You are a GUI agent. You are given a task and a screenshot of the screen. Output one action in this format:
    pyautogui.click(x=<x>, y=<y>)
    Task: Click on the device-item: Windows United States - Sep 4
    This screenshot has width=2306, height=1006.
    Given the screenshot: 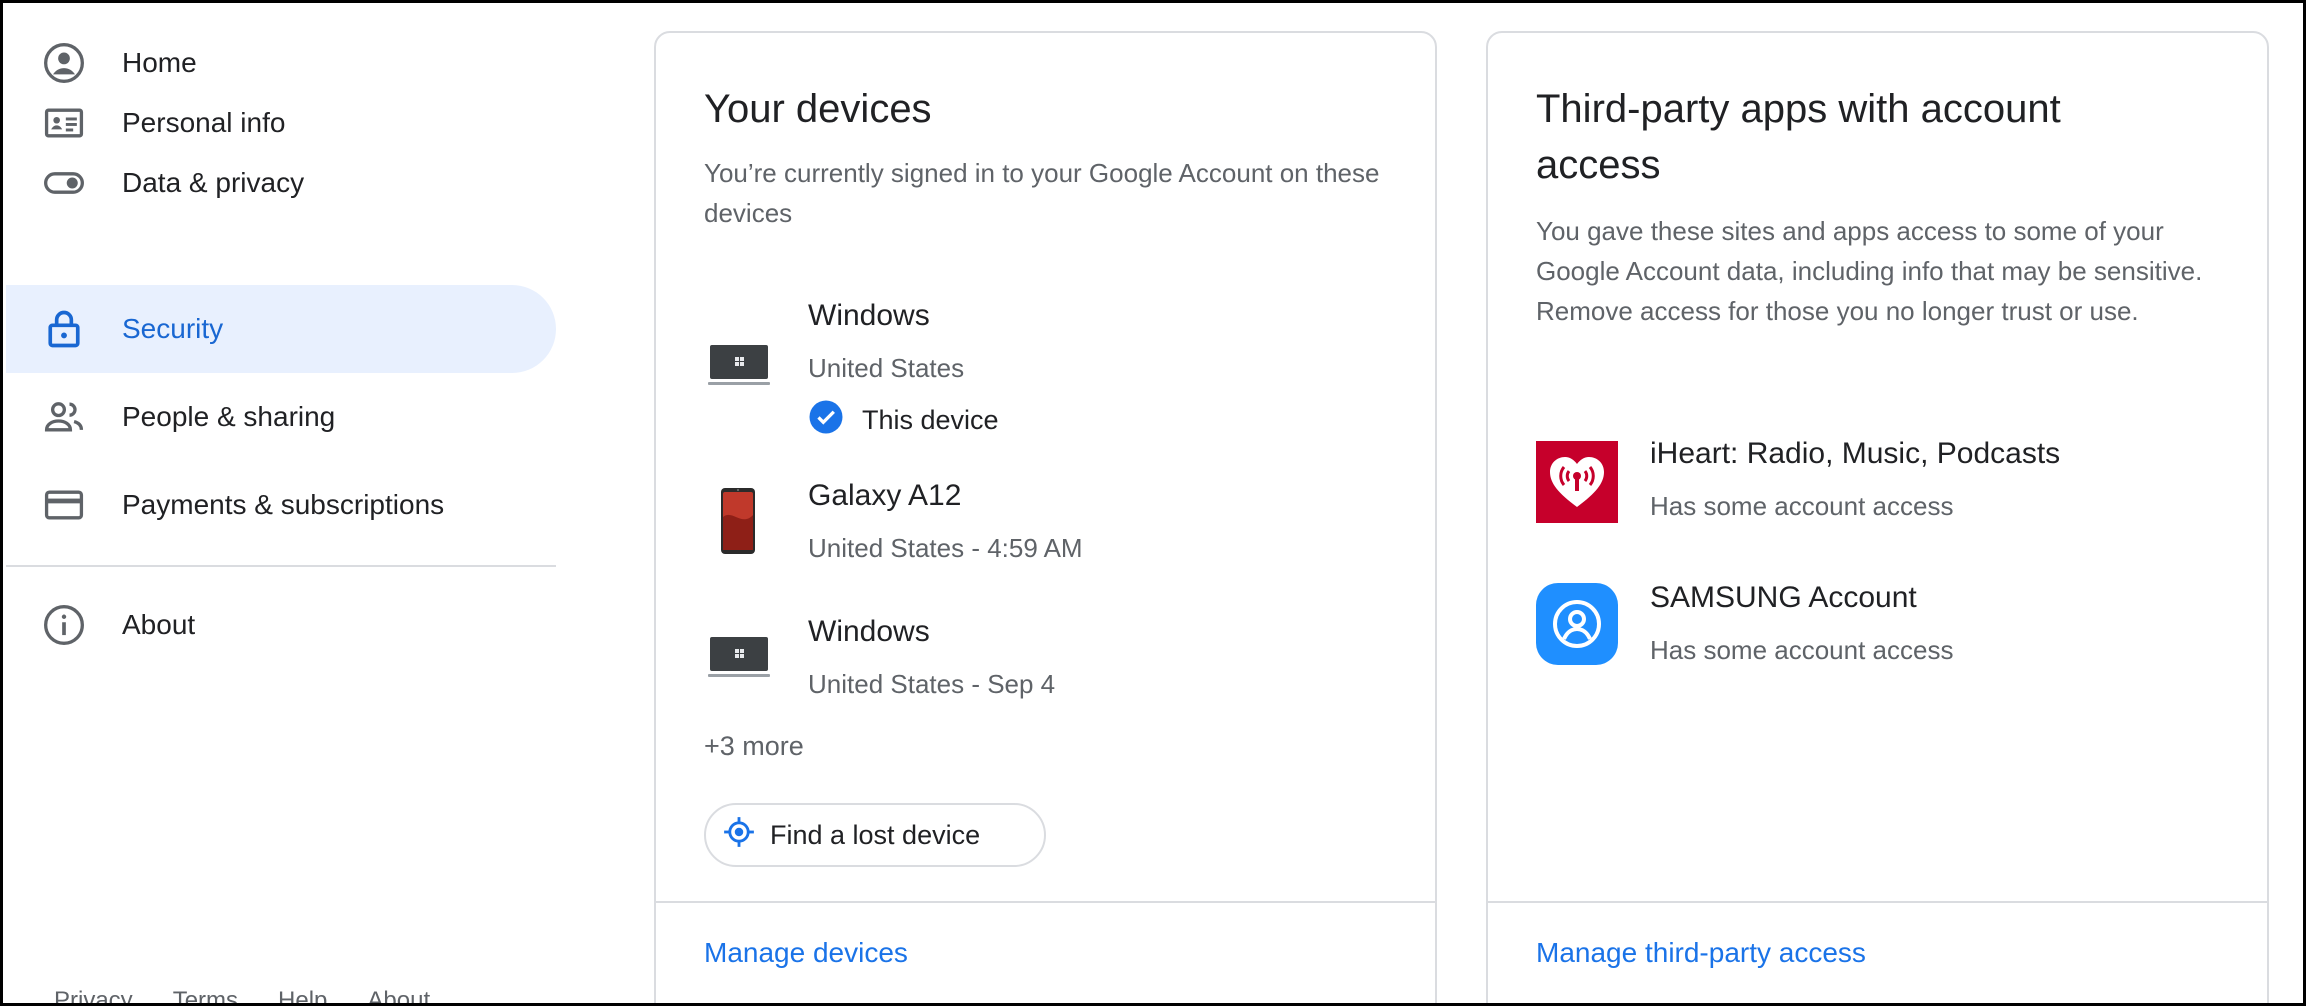 What is the action you would take?
    pyautogui.click(x=1045, y=646)
    